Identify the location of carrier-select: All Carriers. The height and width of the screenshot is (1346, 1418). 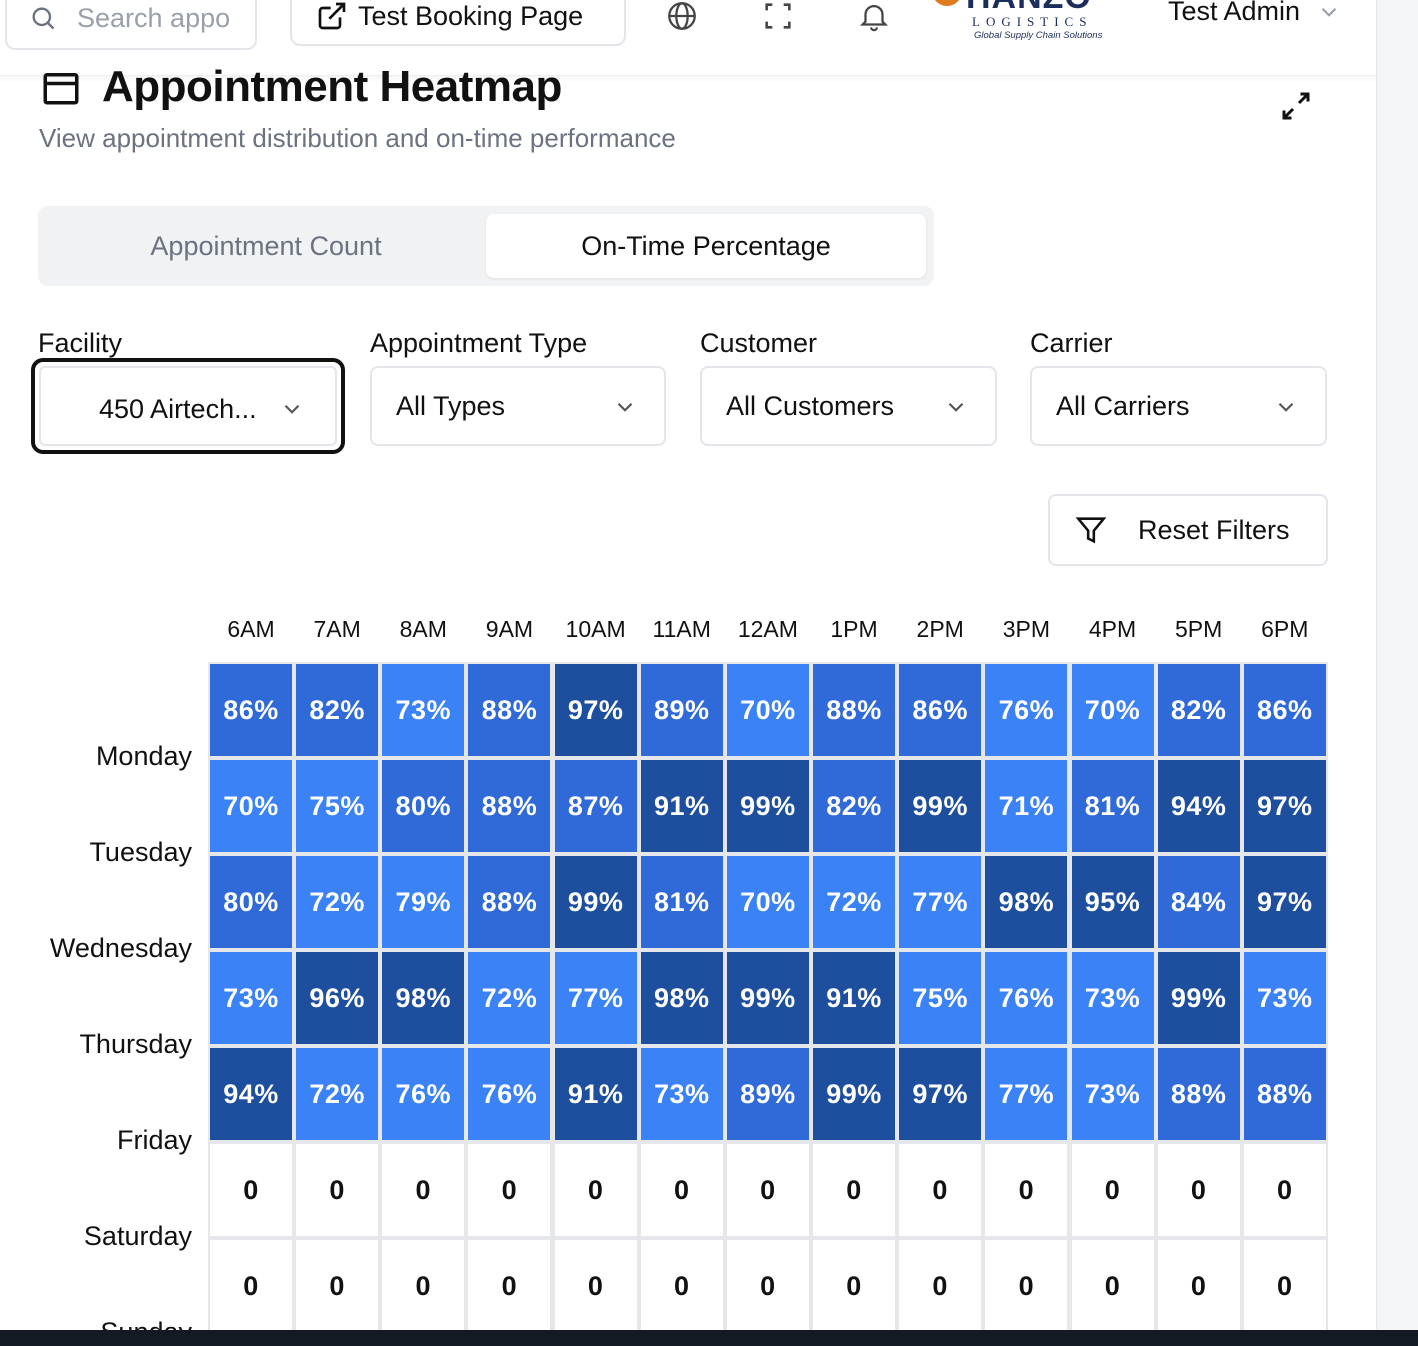
(1178, 406).